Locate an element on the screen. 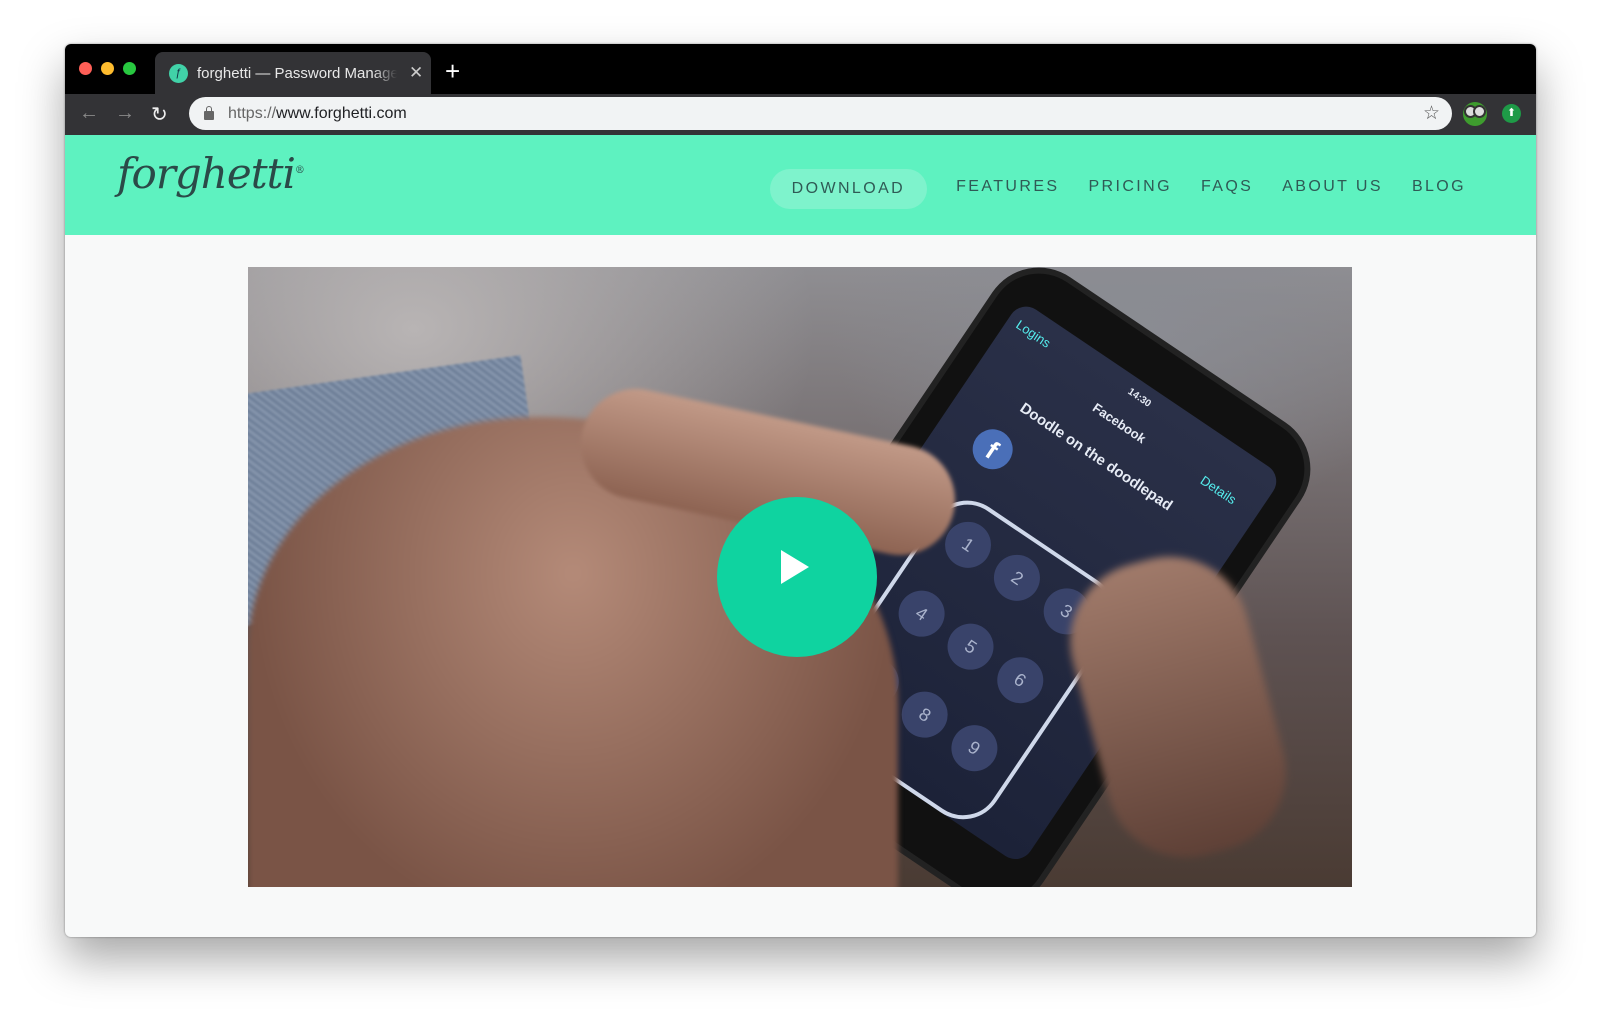 This screenshot has width=1600, height=1022. logo-text: forghetti is located at coordinates (206, 173).